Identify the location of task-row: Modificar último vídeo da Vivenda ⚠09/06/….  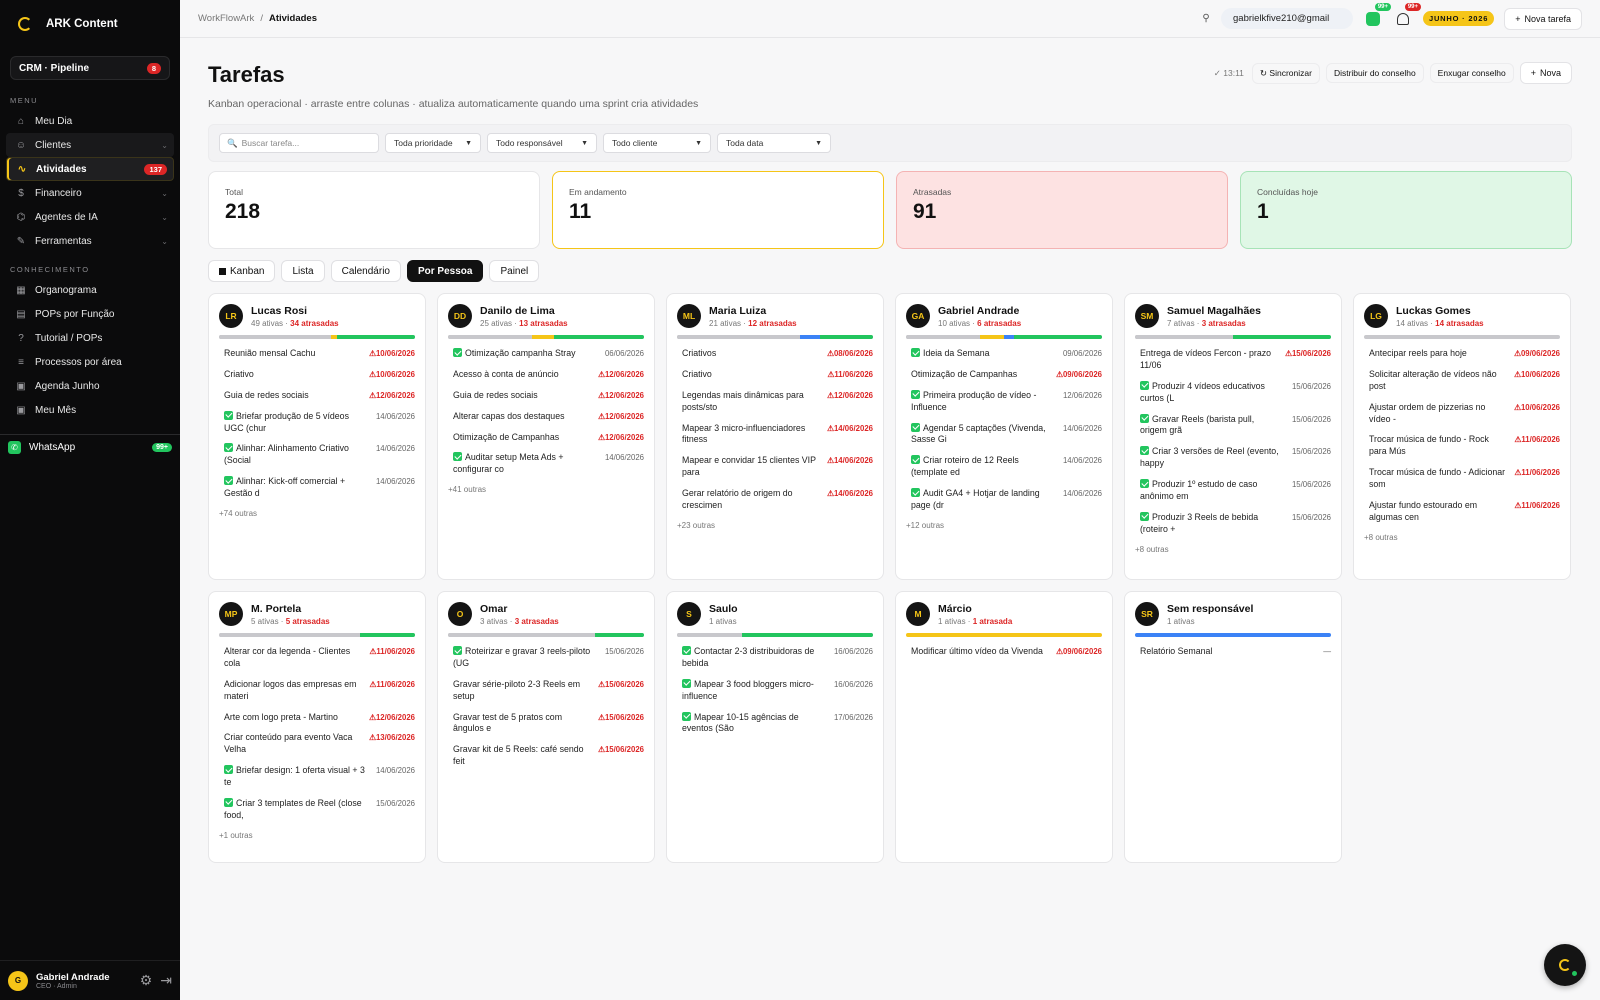
(1004, 652).